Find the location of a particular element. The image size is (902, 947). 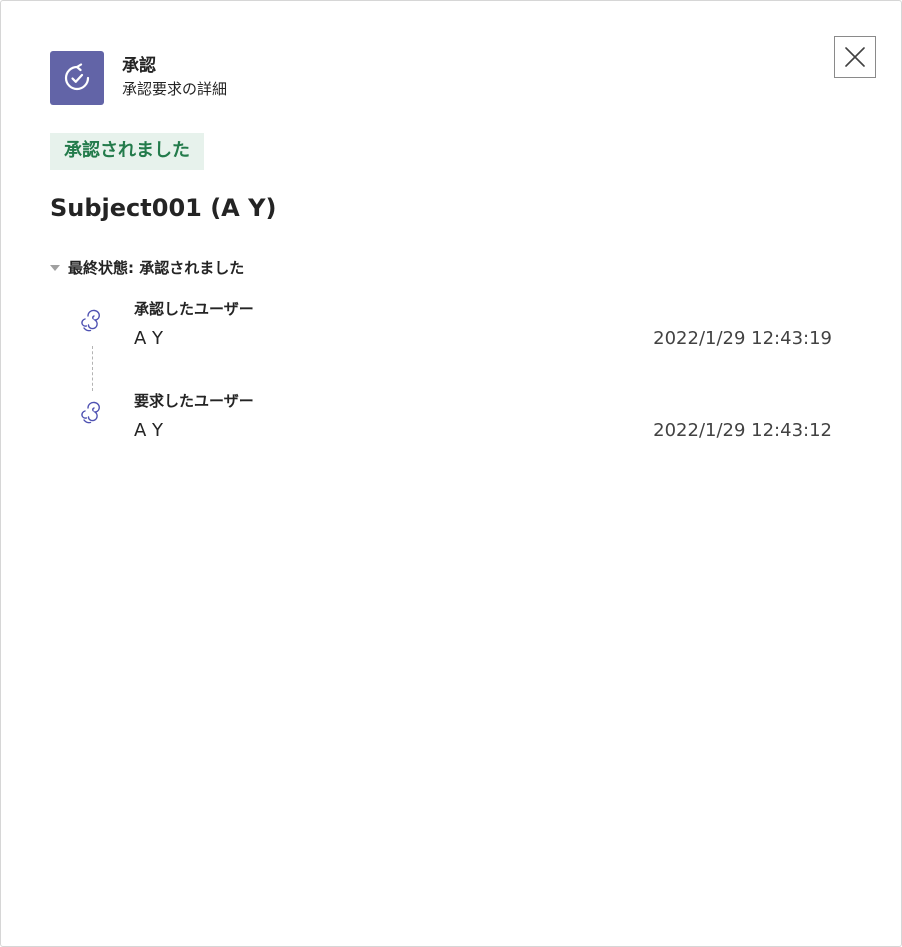

close-icon is located at coordinates (855, 57).